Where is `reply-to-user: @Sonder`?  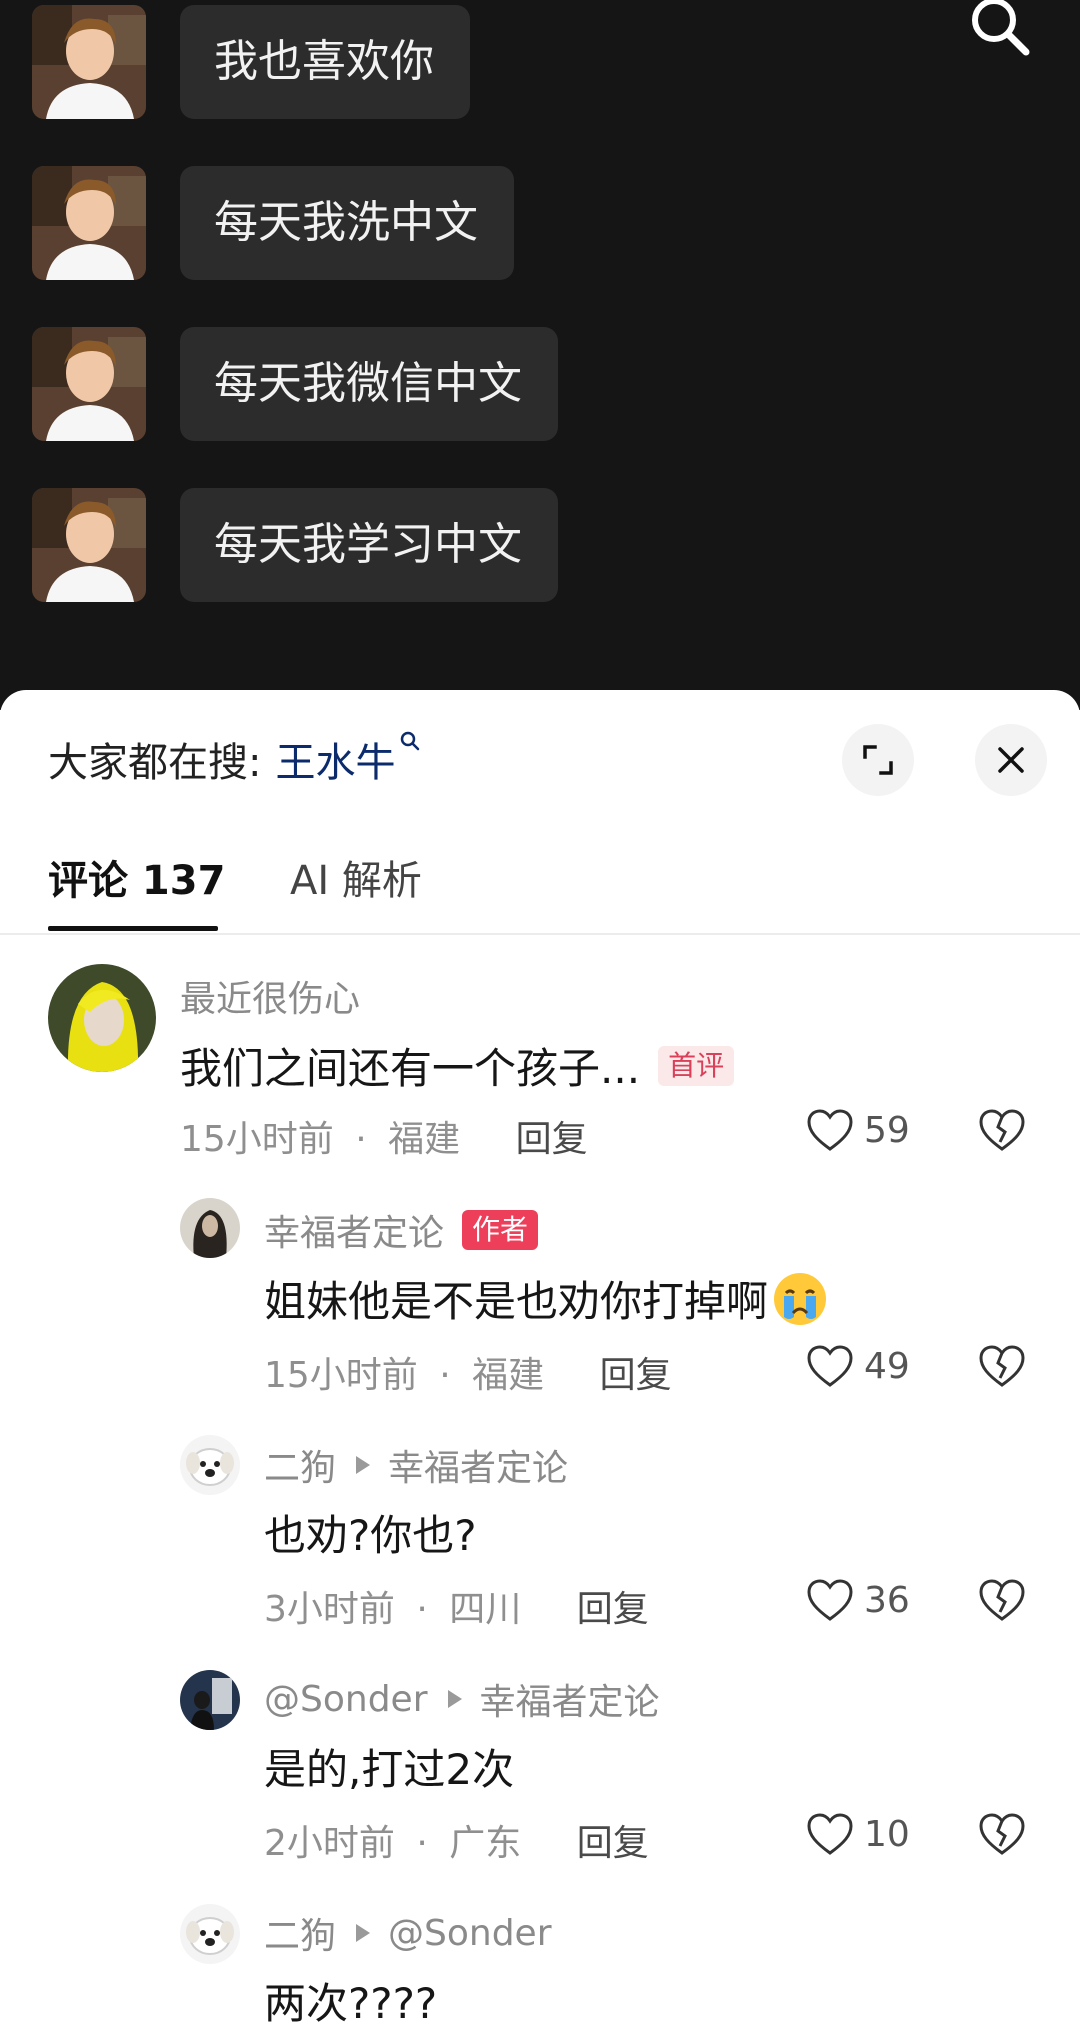 reply-to-user: @Sonder is located at coordinates (470, 1933).